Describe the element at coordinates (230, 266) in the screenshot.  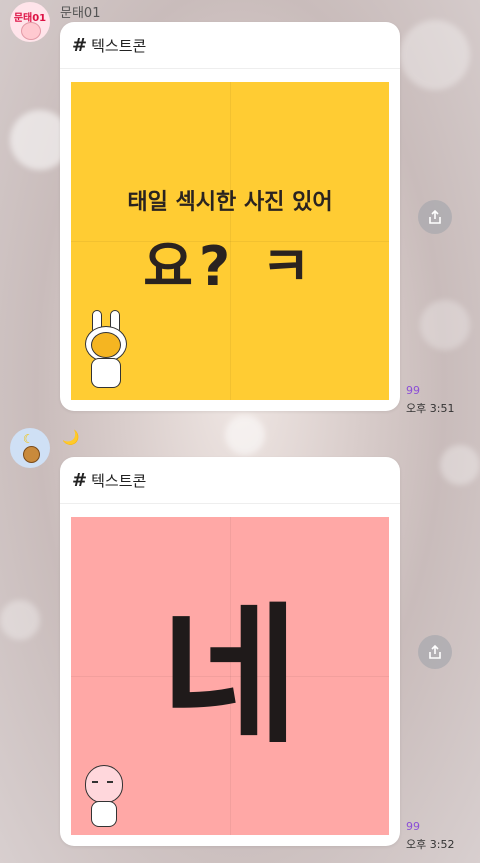
I see `sticker-text-line2: 요? ㅋ` at that location.